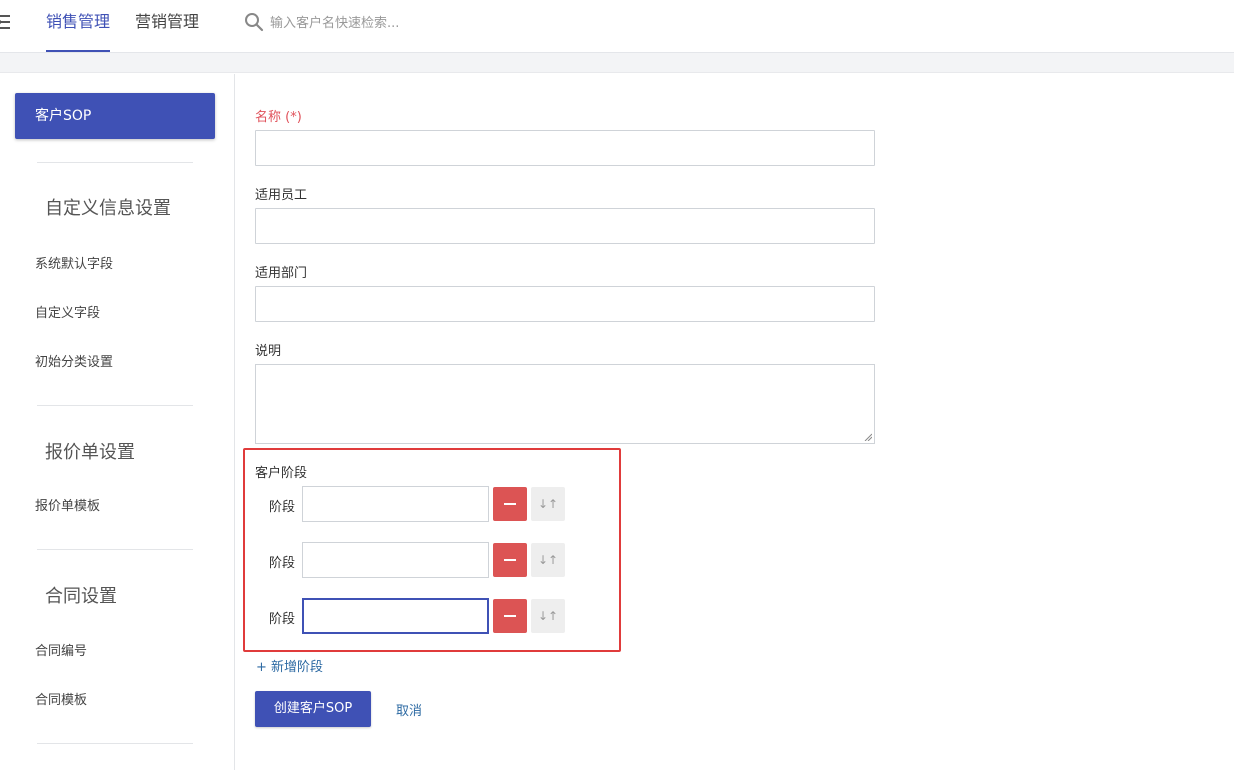 Image resolution: width=1234 pixels, height=770 pixels. Describe the element at coordinates (565, 226) in the screenshot. I see `staff-input` at that location.